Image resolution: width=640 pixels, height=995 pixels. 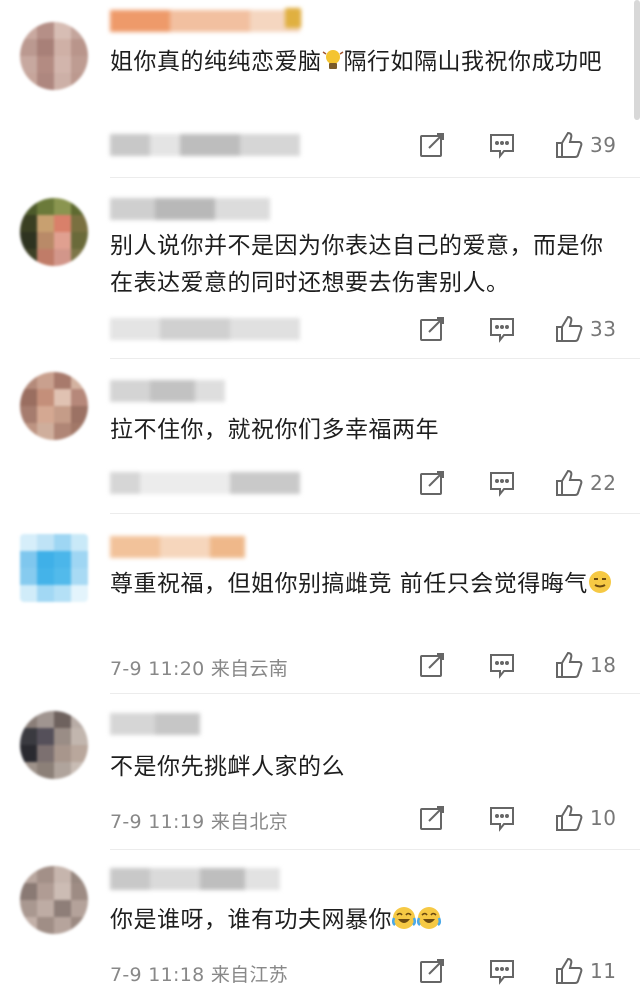 What do you see at coordinates (523, 483) in the screenshot?
I see `action-bar: 22` at bounding box center [523, 483].